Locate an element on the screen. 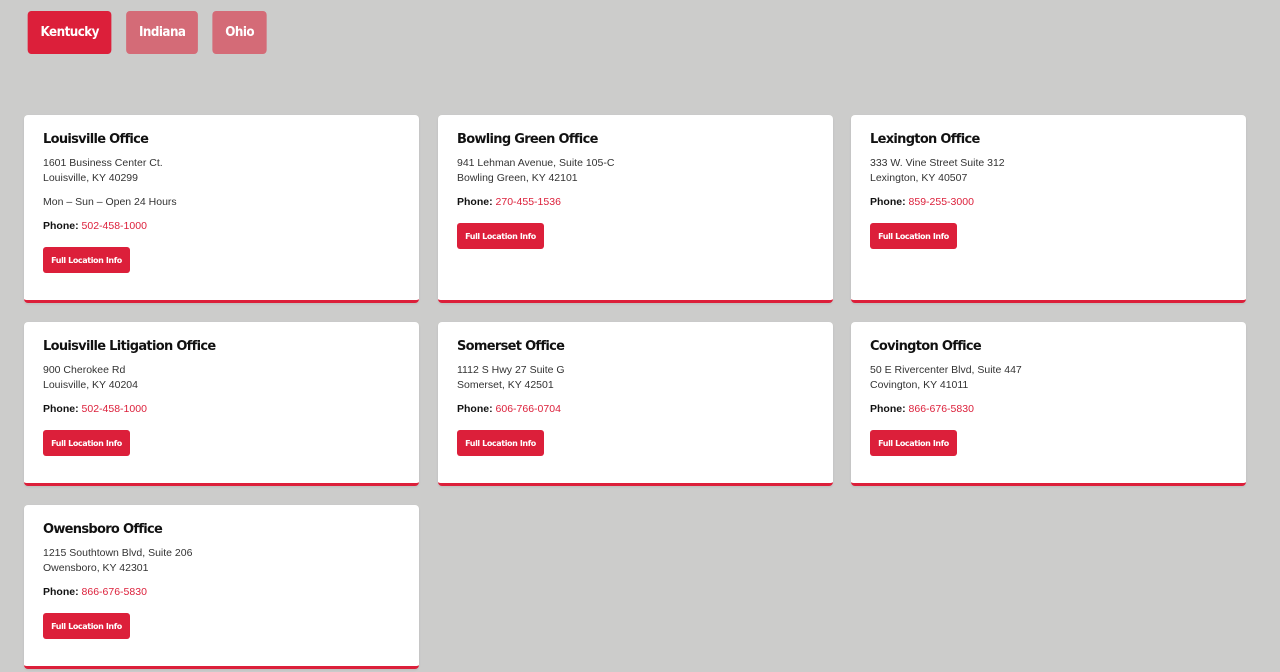  phone-link: 270-455-1536 is located at coordinates (528, 202).